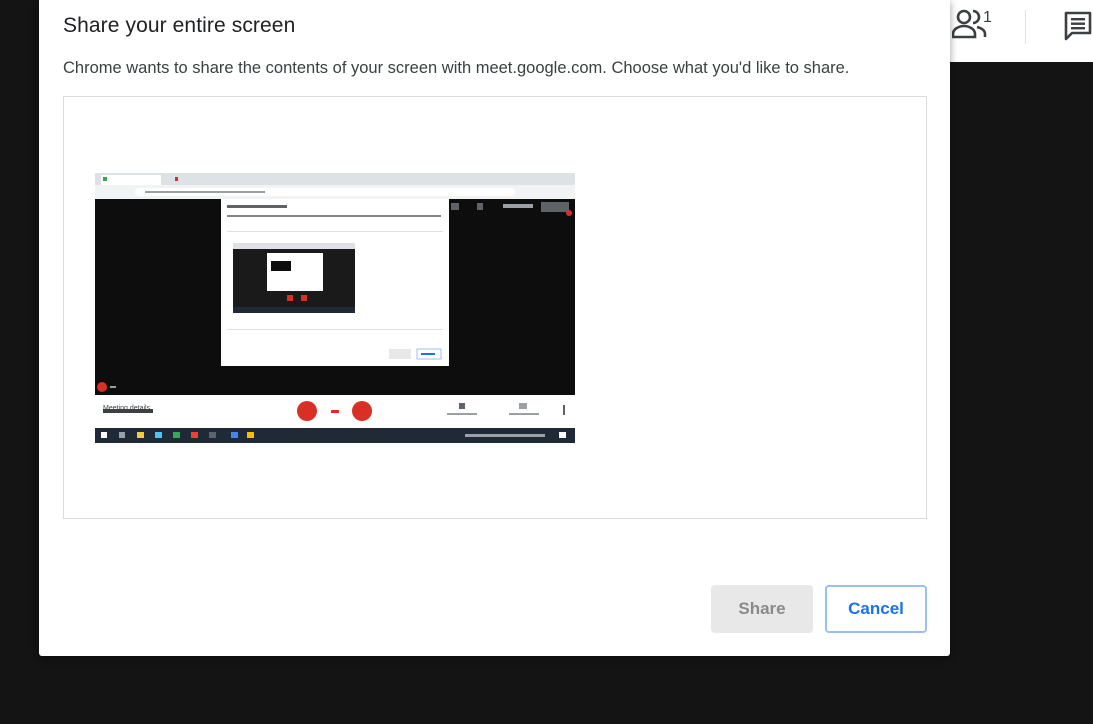  I want to click on toolbar-divider, so click(1025, 27).